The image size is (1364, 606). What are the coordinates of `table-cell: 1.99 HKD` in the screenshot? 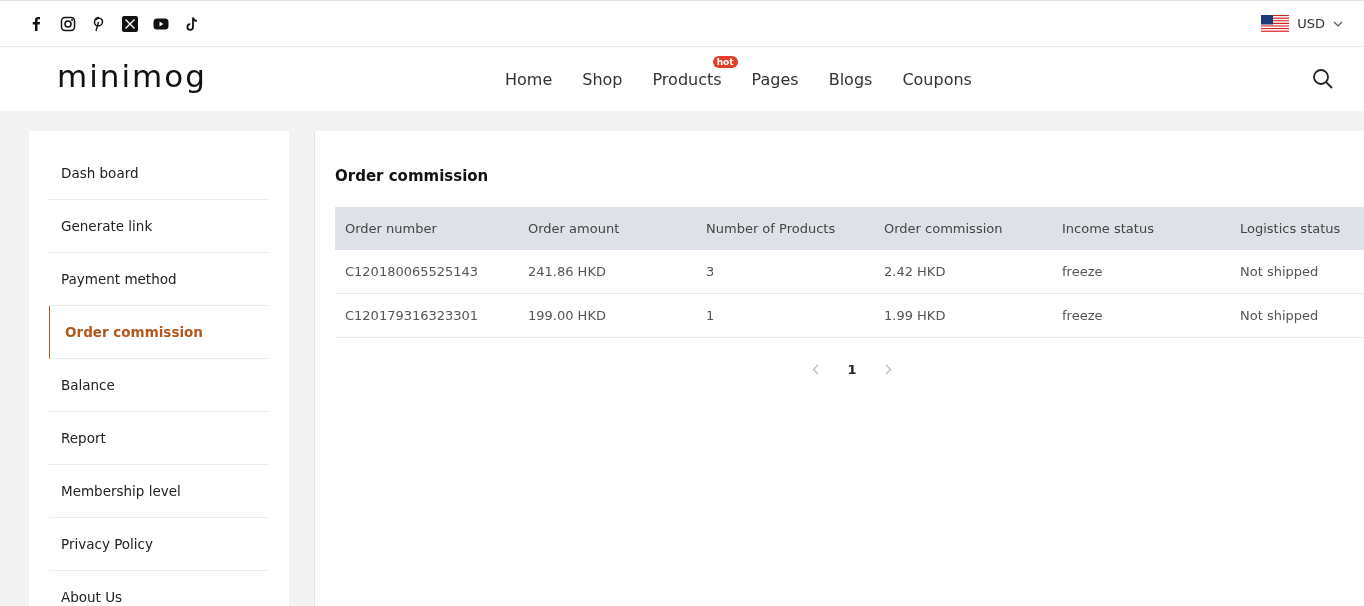 It's located at (963, 316).